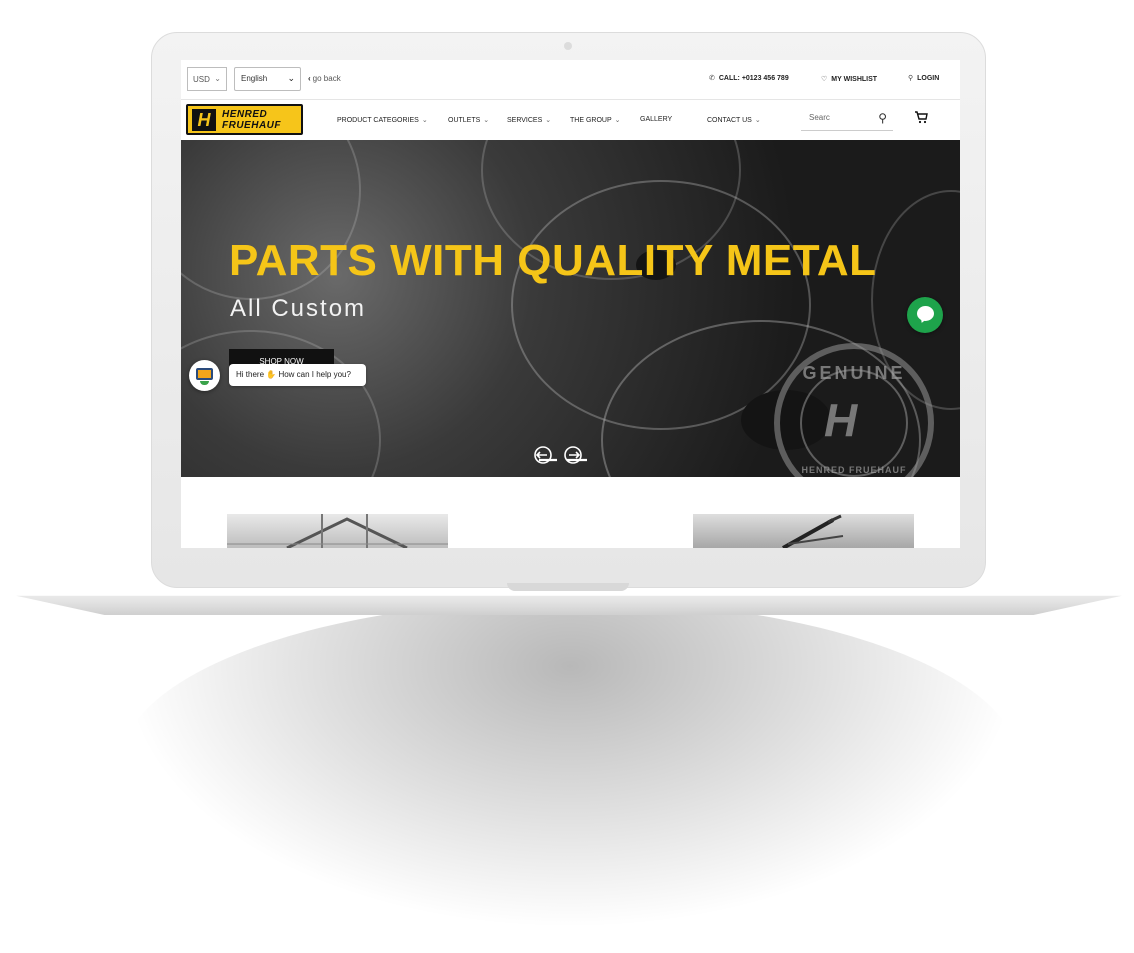 Image resolution: width=1134 pixels, height=953 pixels. What do you see at coordinates (575, 455) in the screenshot?
I see `slider-next-arrow-icon` at bounding box center [575, 455].